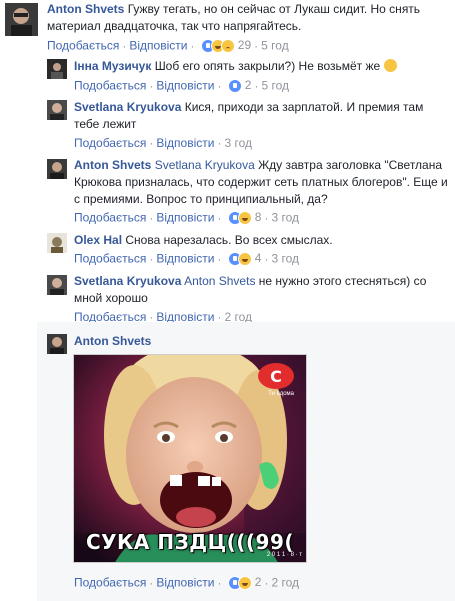 Image resolution: width=455 pixels, height=601 pixels. I want to click on reaction-count: 29, so click(244, 45).